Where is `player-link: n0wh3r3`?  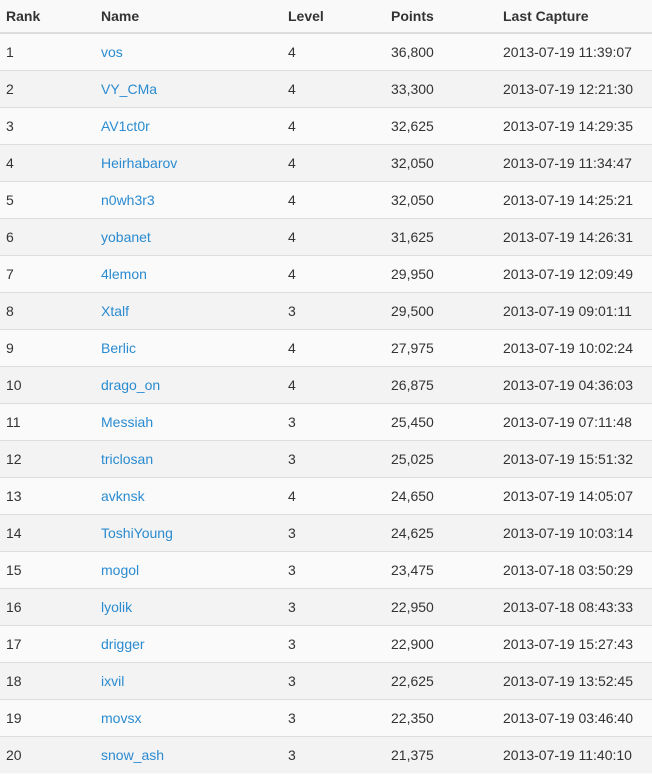
player-link: n0wh3r3 is located at coordinates (128, 200).